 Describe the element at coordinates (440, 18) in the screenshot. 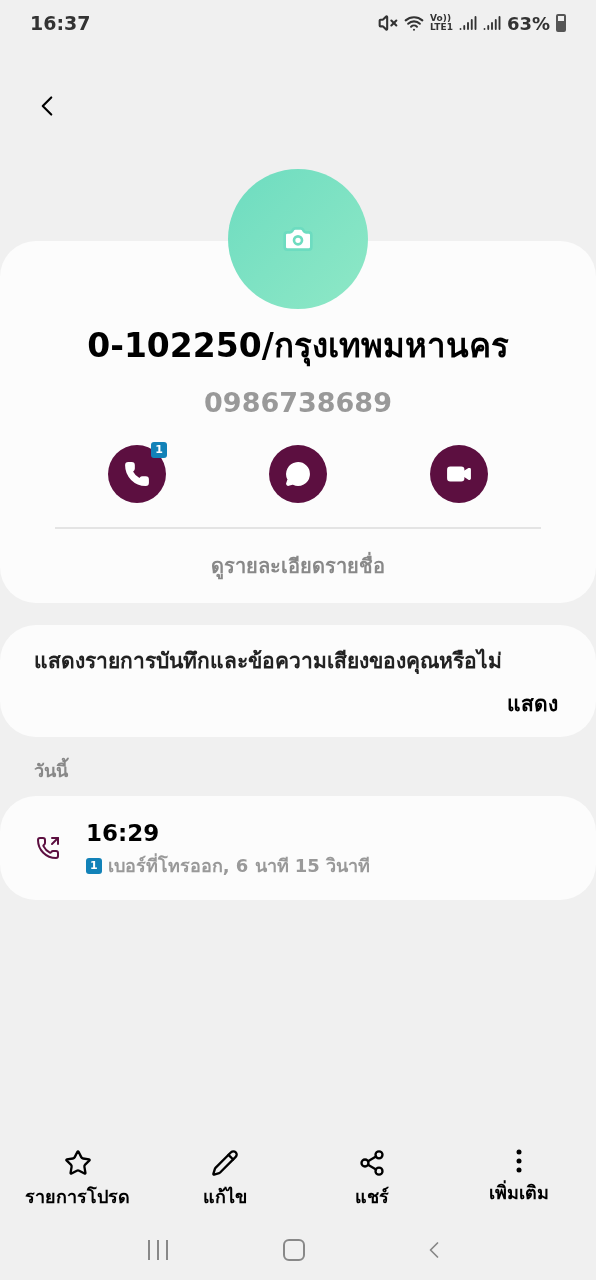

I see `network-label: Vo))` at that location.